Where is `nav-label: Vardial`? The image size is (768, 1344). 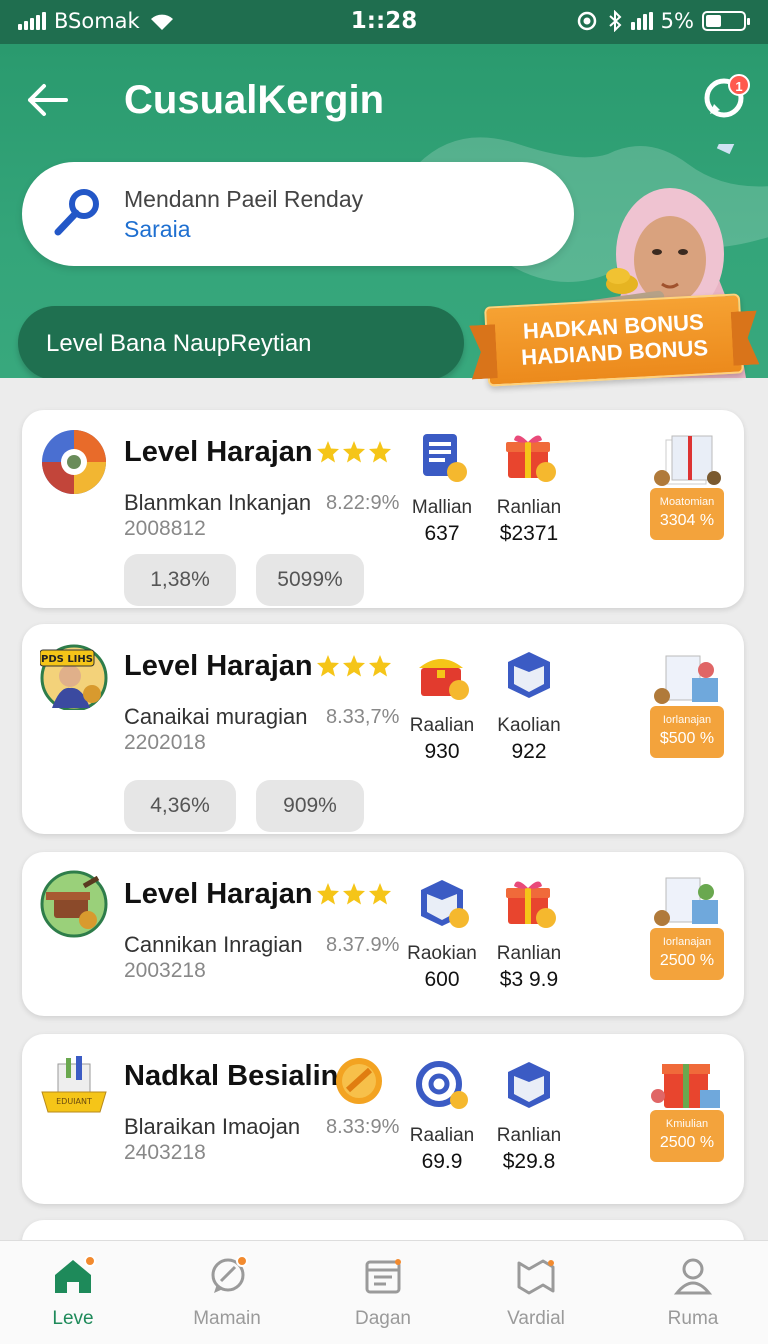 nav-label: Vardial is located at coordinates (536, 1318).